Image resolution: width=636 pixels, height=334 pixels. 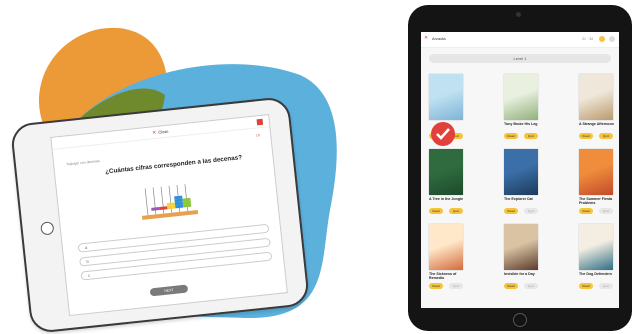 What do you see at coordinates (260, 122) in the screenshot?
I see `menu-icon` at bounding box center [260, 122].